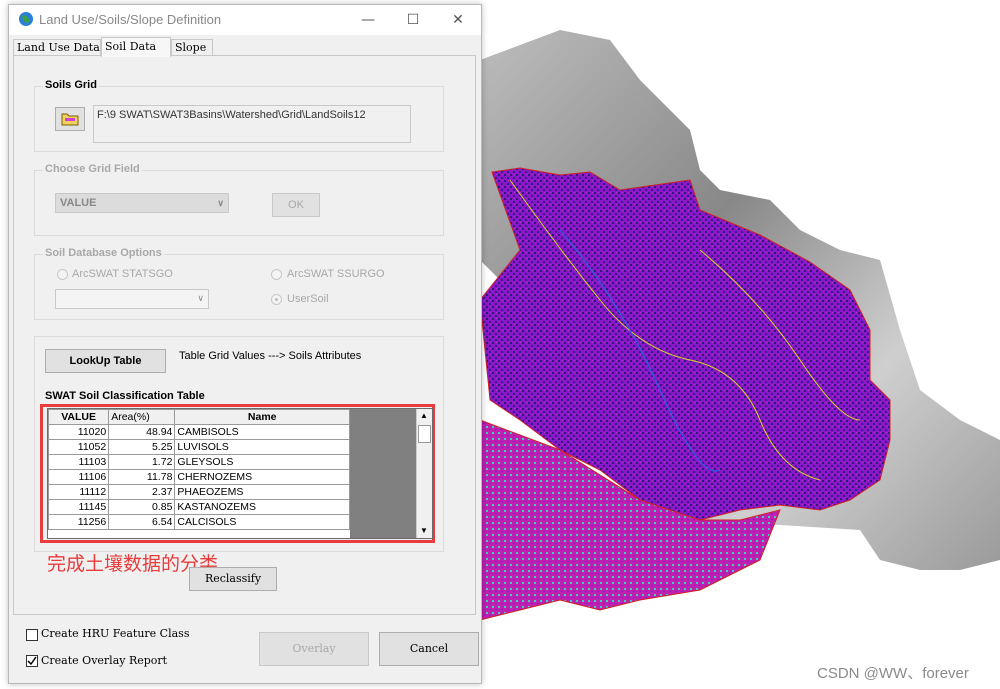 The width and height of the screenshot is (1000, 689). Describe the element at coordinates (79, 432) in the screenshot. I see `cell-value: 11020` at that location.